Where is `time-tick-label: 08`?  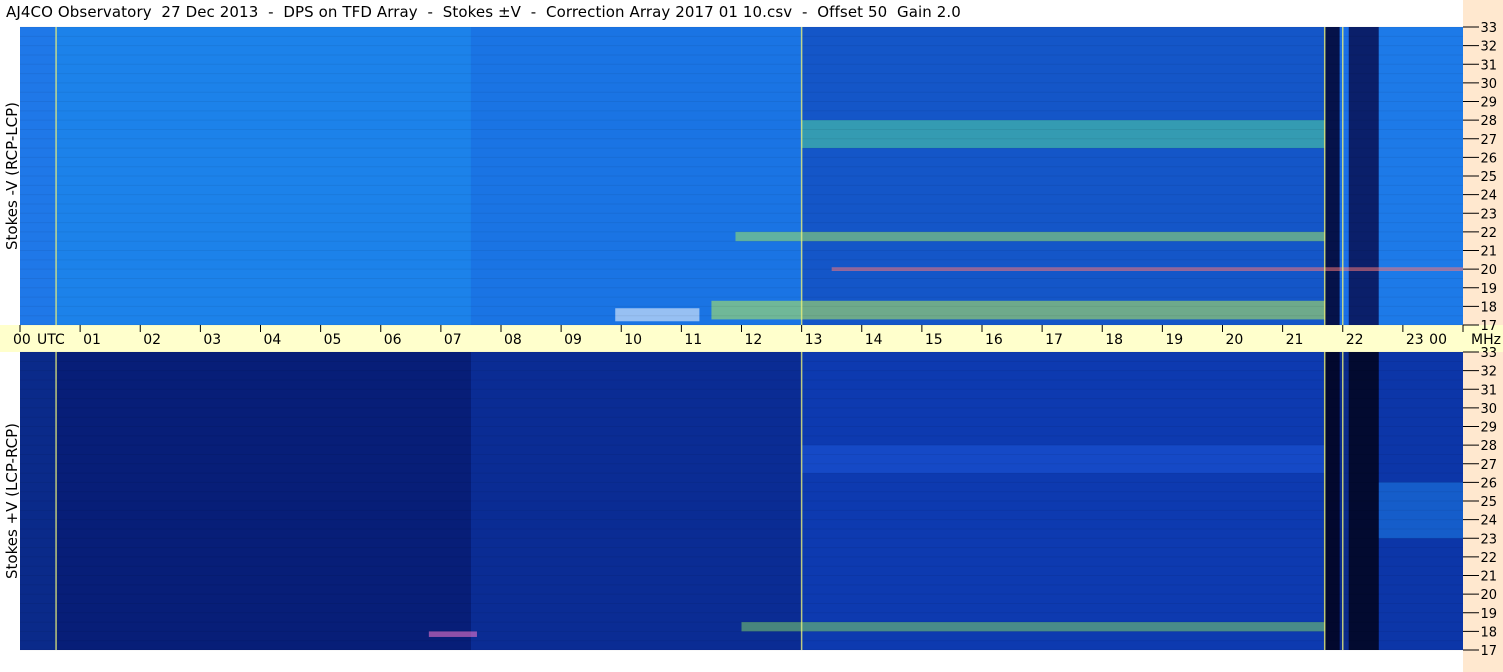 time-tick-label: 08 is located at coordinates (513, 340).